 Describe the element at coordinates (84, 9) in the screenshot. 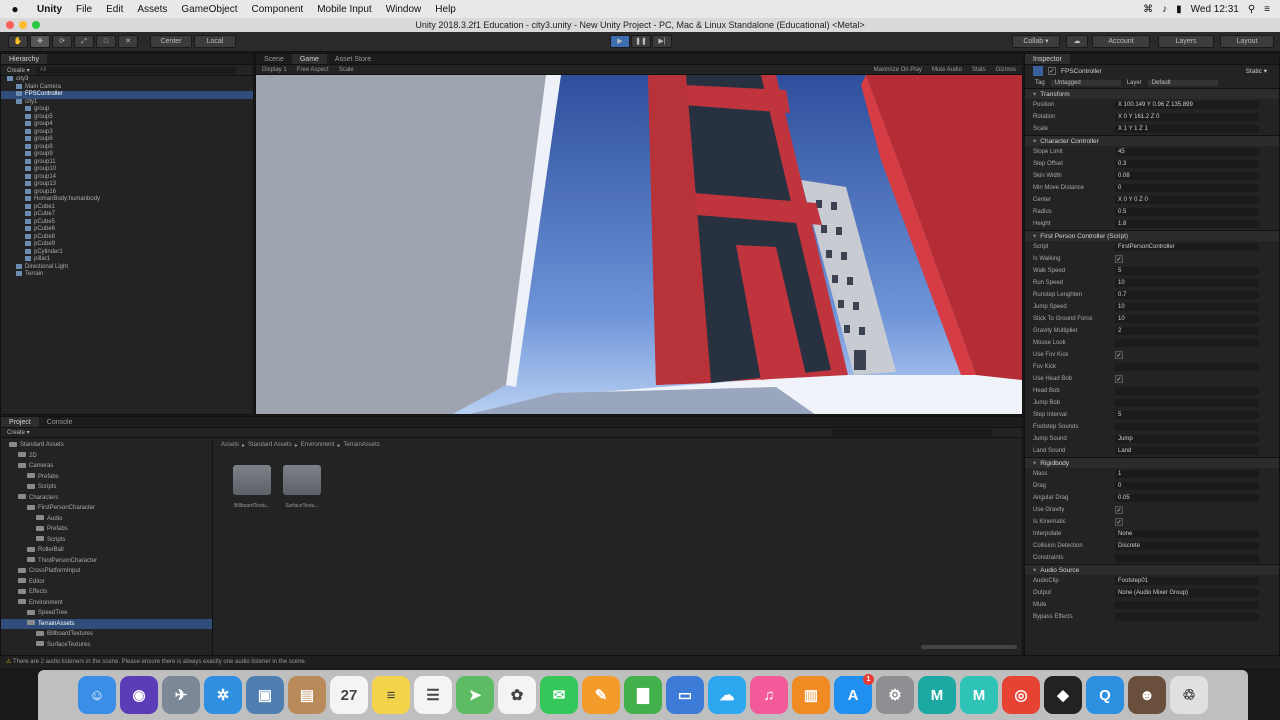

I see `menu-file: File` at that location.